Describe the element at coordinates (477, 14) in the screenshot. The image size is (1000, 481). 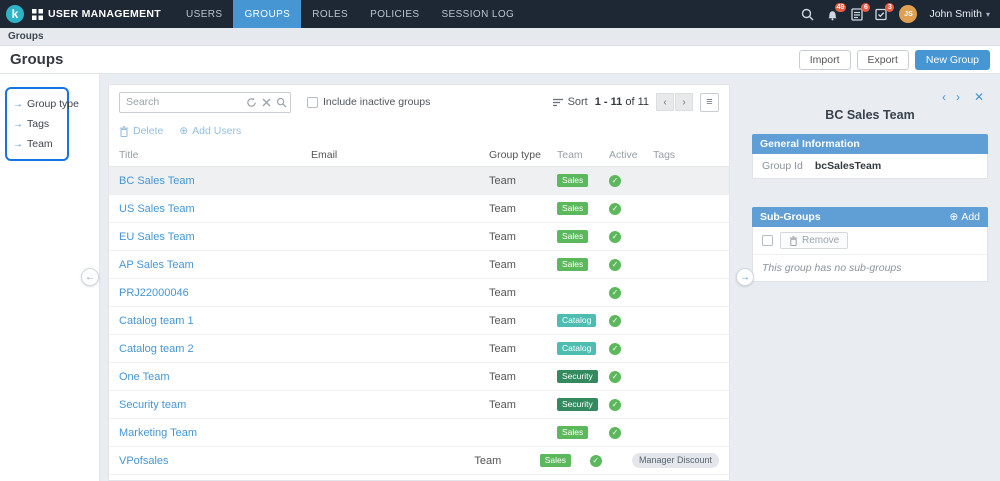
I see `nav-item-session-log: SESSION LOG` at that location.